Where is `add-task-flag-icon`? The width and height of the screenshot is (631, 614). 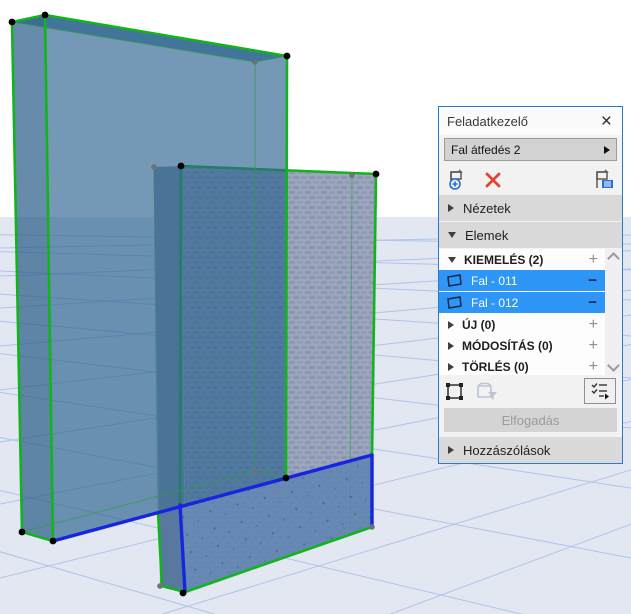
add-task-flag-icon is located at coordinates (458, 180).